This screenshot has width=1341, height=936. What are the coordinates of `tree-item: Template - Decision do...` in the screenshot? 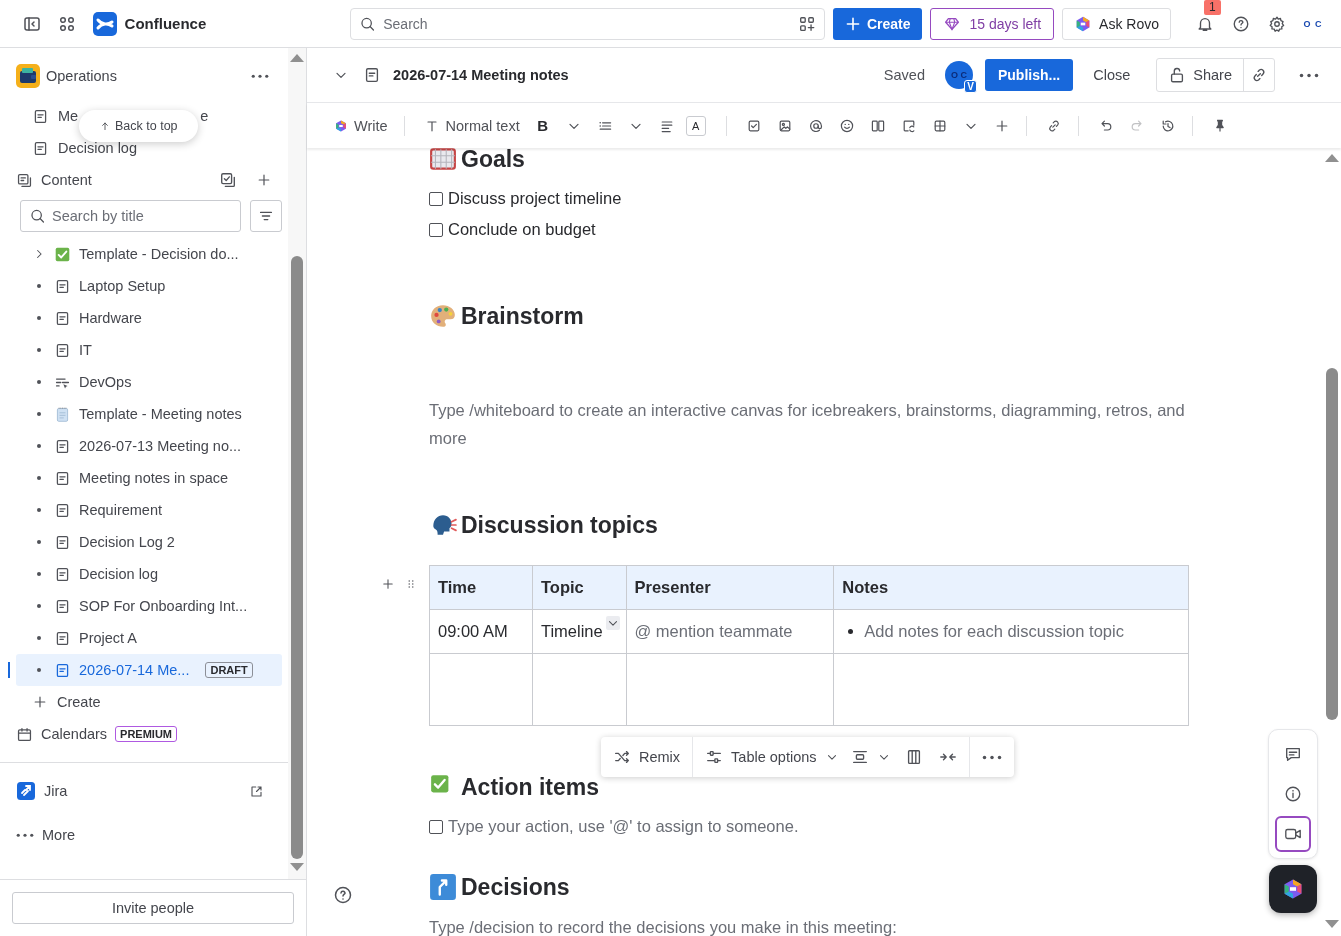 It's located at (149, 254).